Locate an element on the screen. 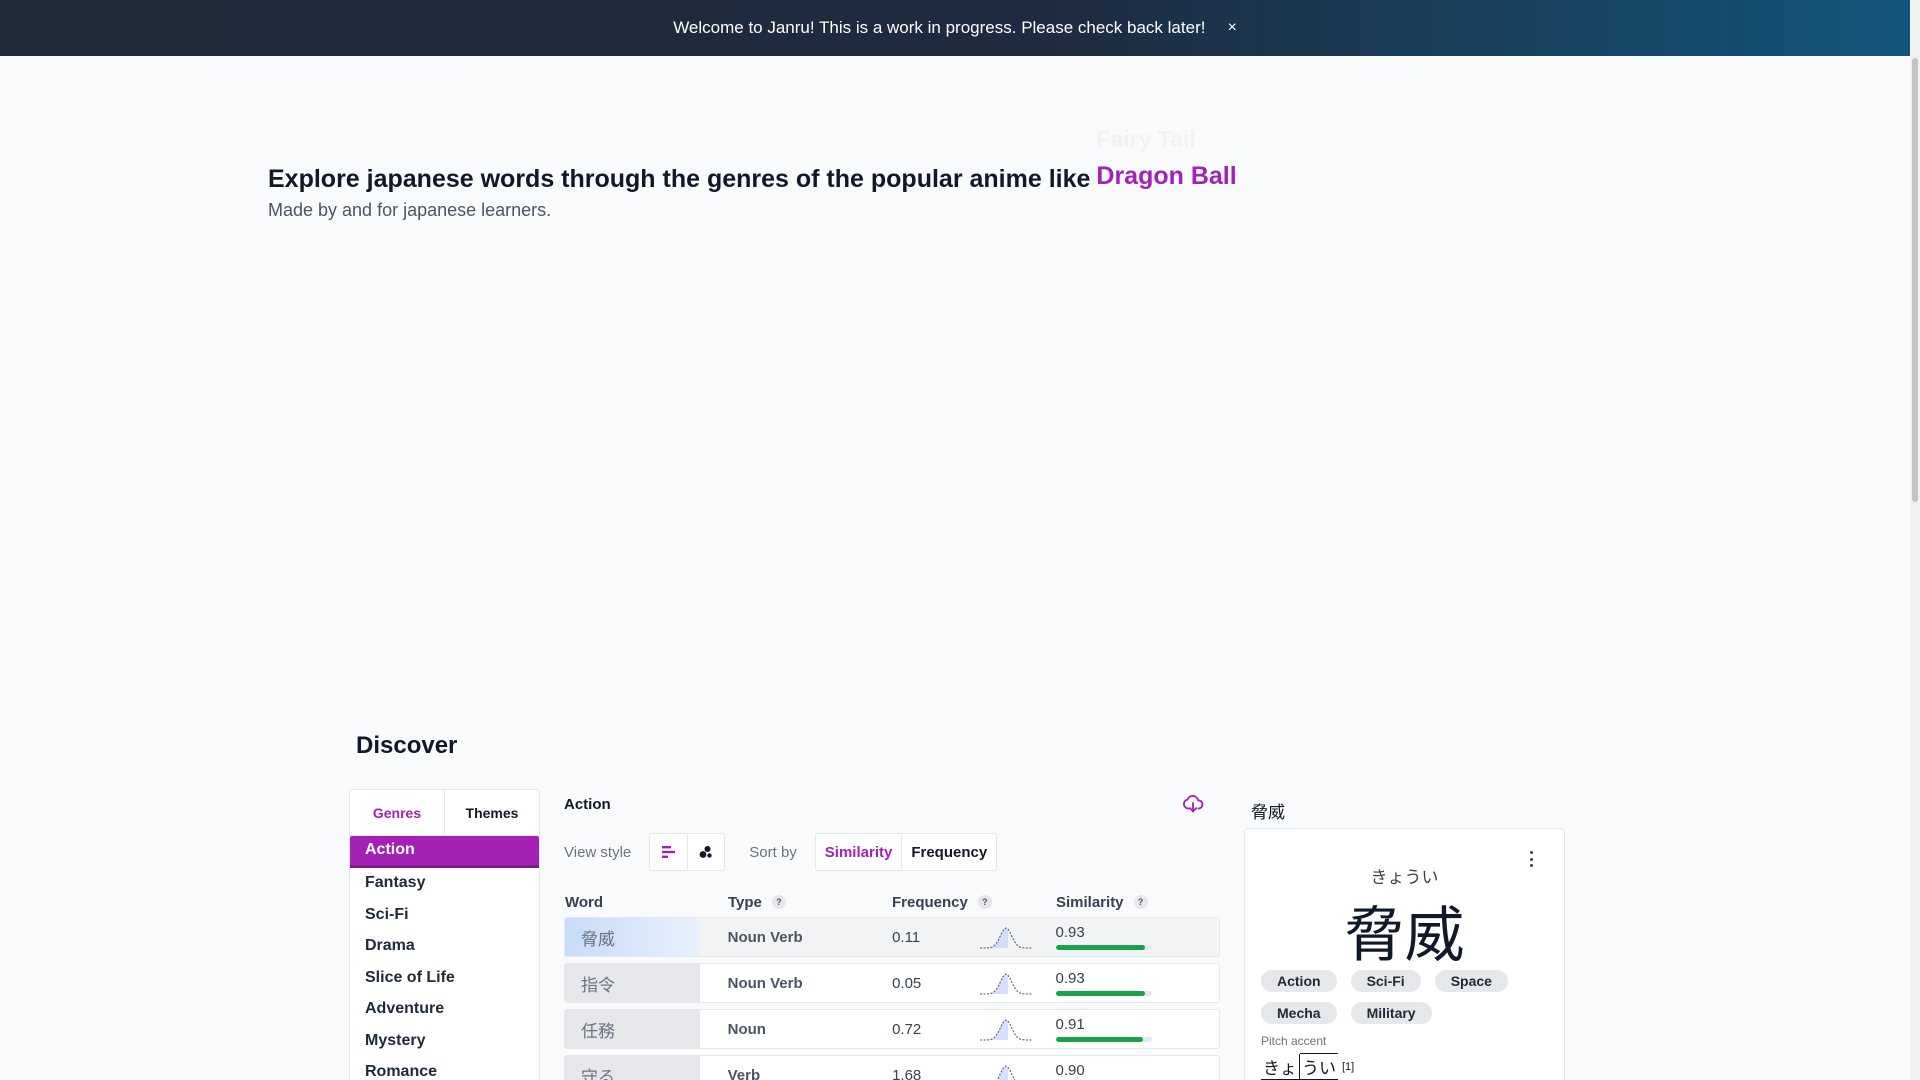 The height and width of the screenshot is (1080, 1920). previous-anime-name: Fairy Tail is located at coordinates (1146, 139).